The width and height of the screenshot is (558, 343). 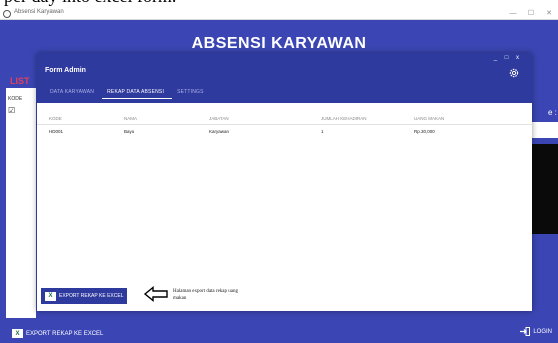 I want to click on cell-jumlah-kehadiran: 1, so click(x=322, y=131).